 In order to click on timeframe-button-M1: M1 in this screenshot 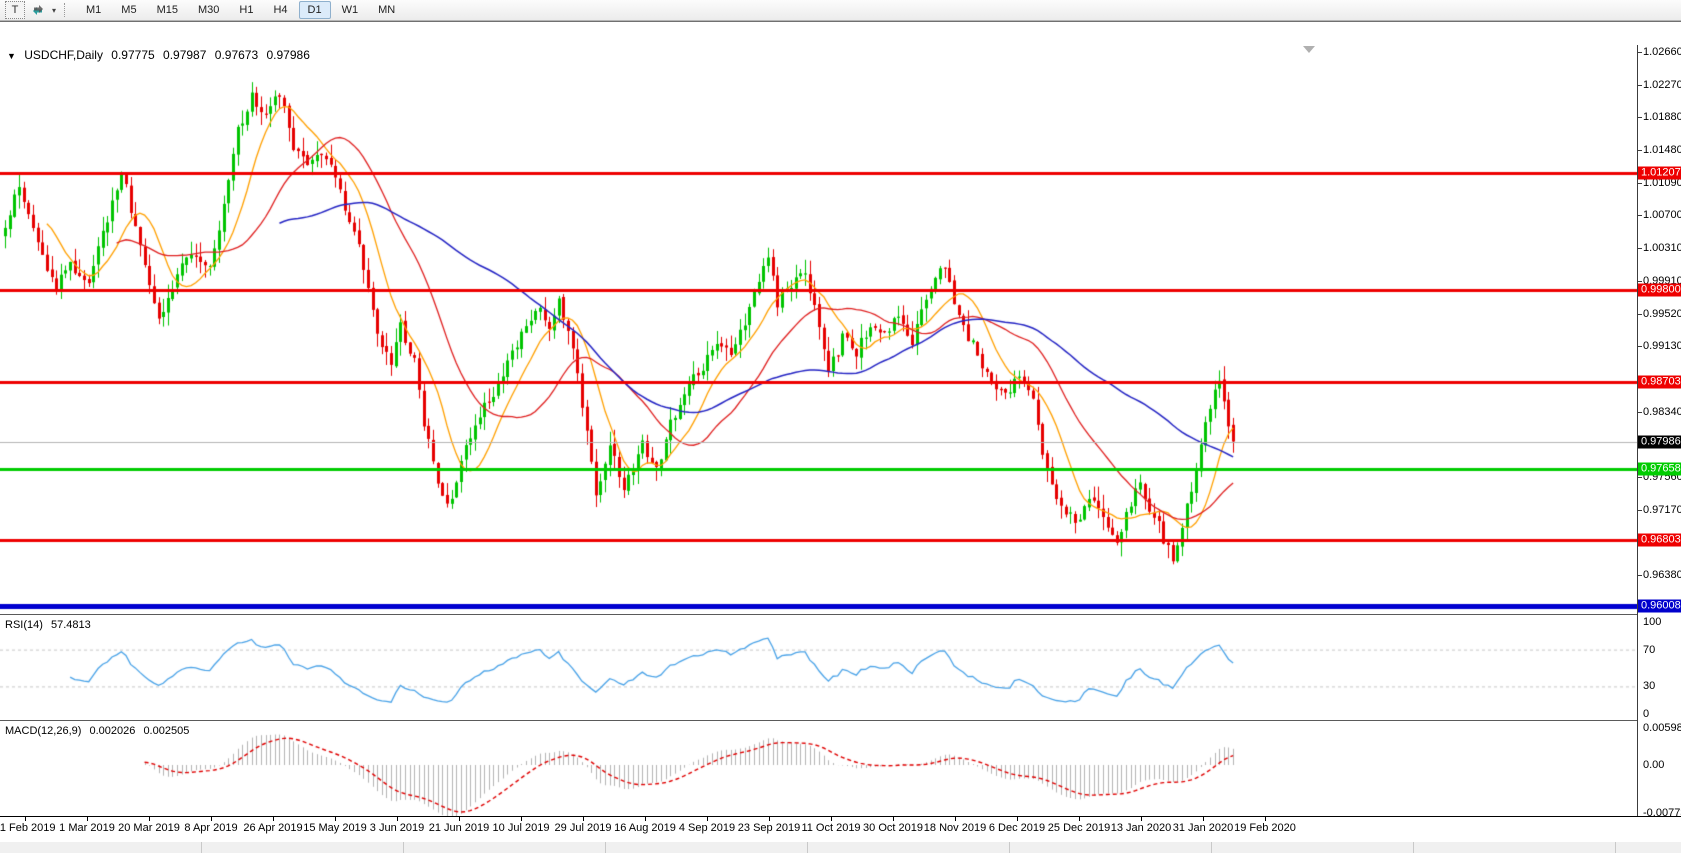, I will do `click(93, 10)`.